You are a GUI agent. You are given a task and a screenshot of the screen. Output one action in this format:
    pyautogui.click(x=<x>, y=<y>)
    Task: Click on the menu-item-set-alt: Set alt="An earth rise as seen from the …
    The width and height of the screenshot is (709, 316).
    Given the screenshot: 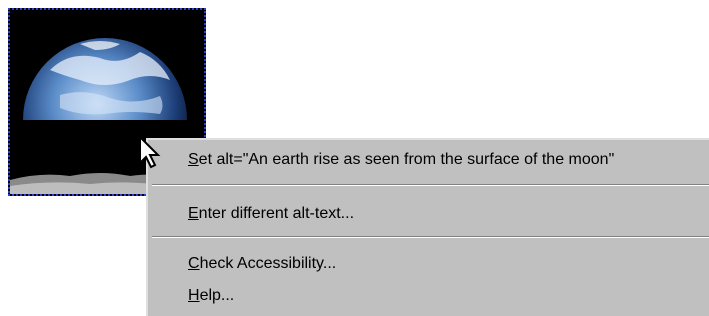 What is the action you would take?
    pyautogui.click(x=401, y=160)
    